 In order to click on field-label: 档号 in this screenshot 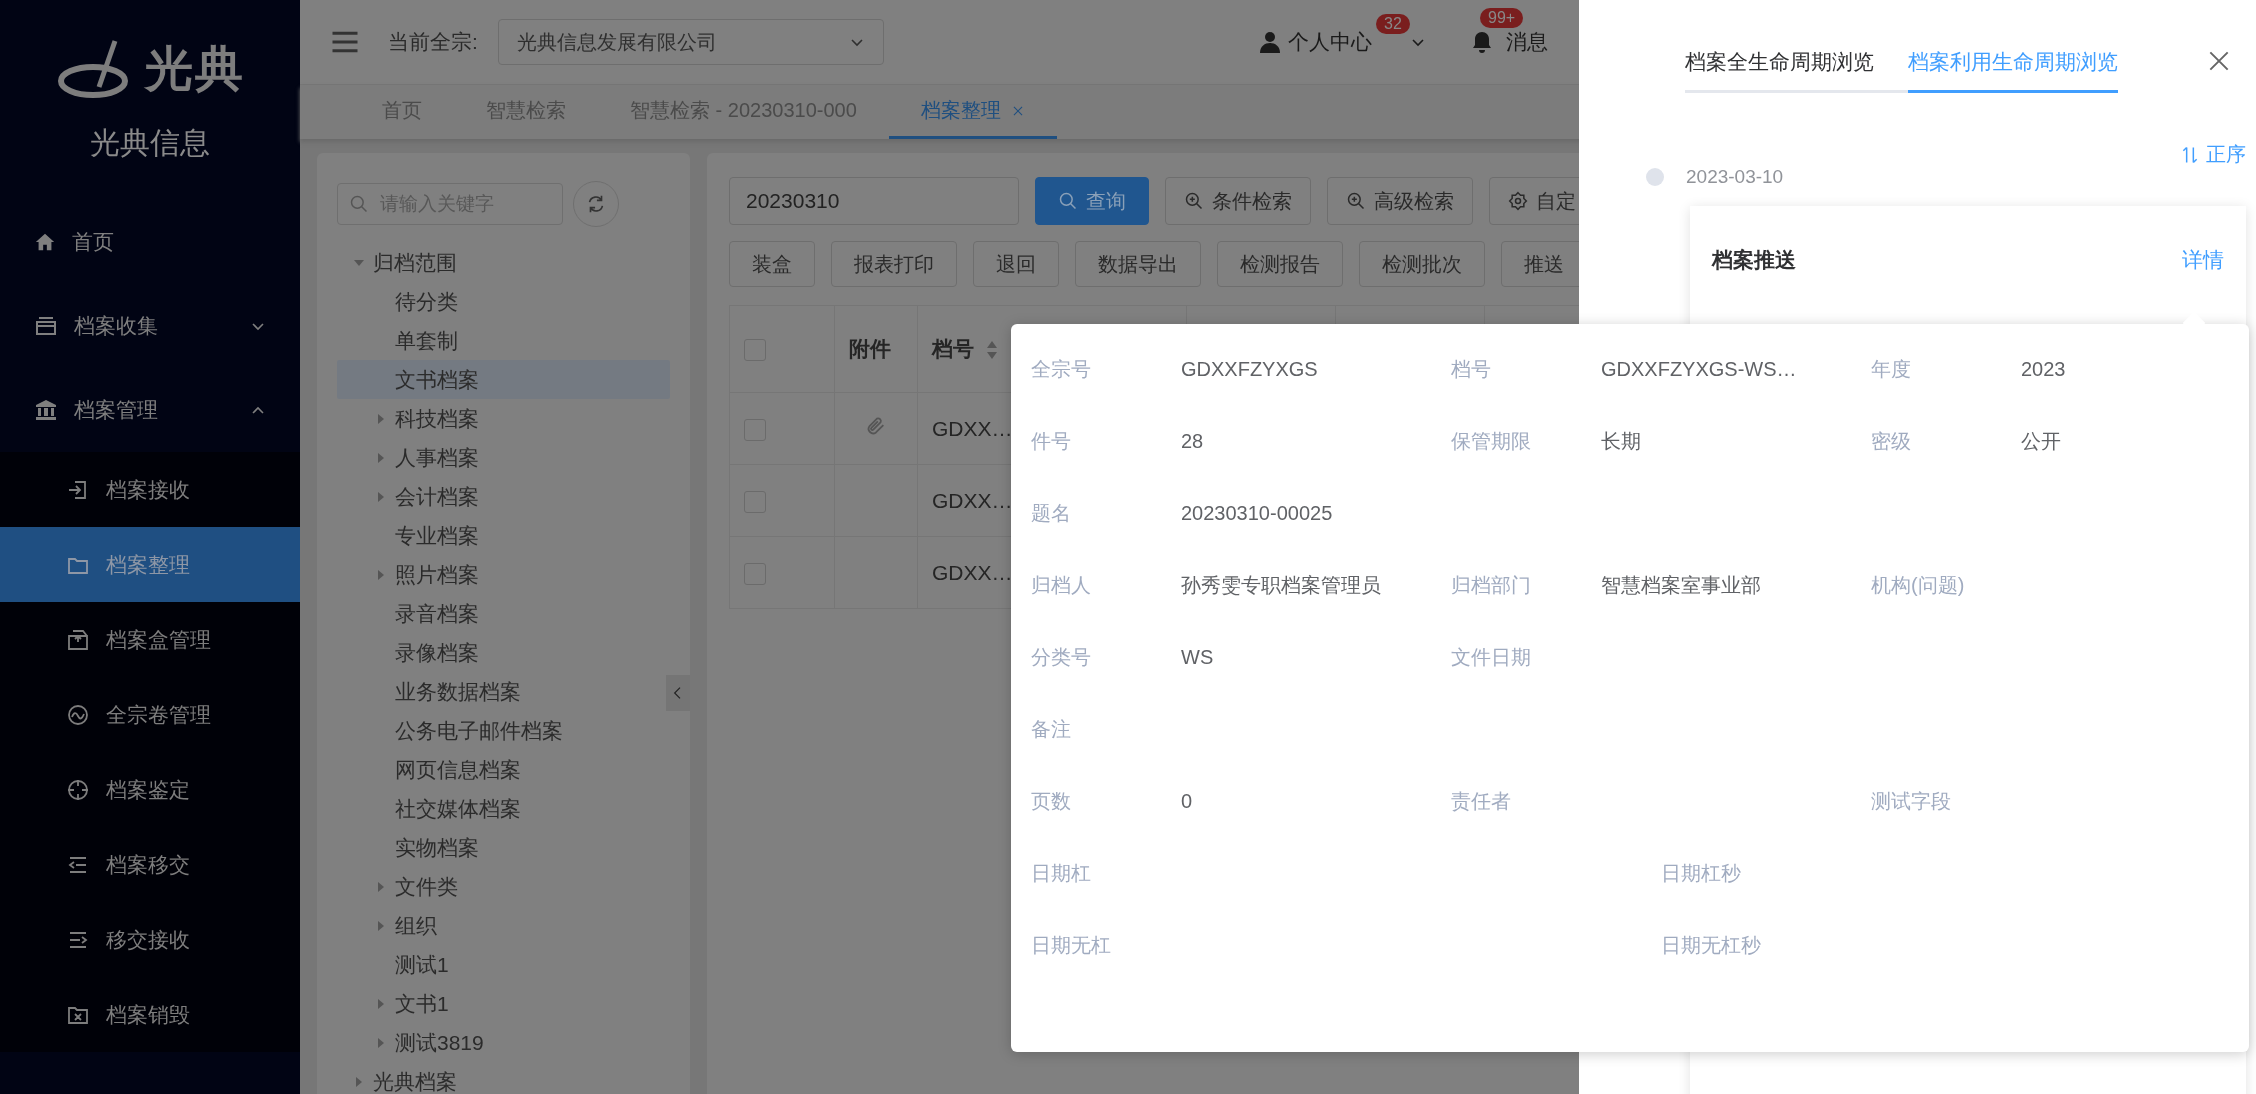, I will do `click(1471, 369)`.